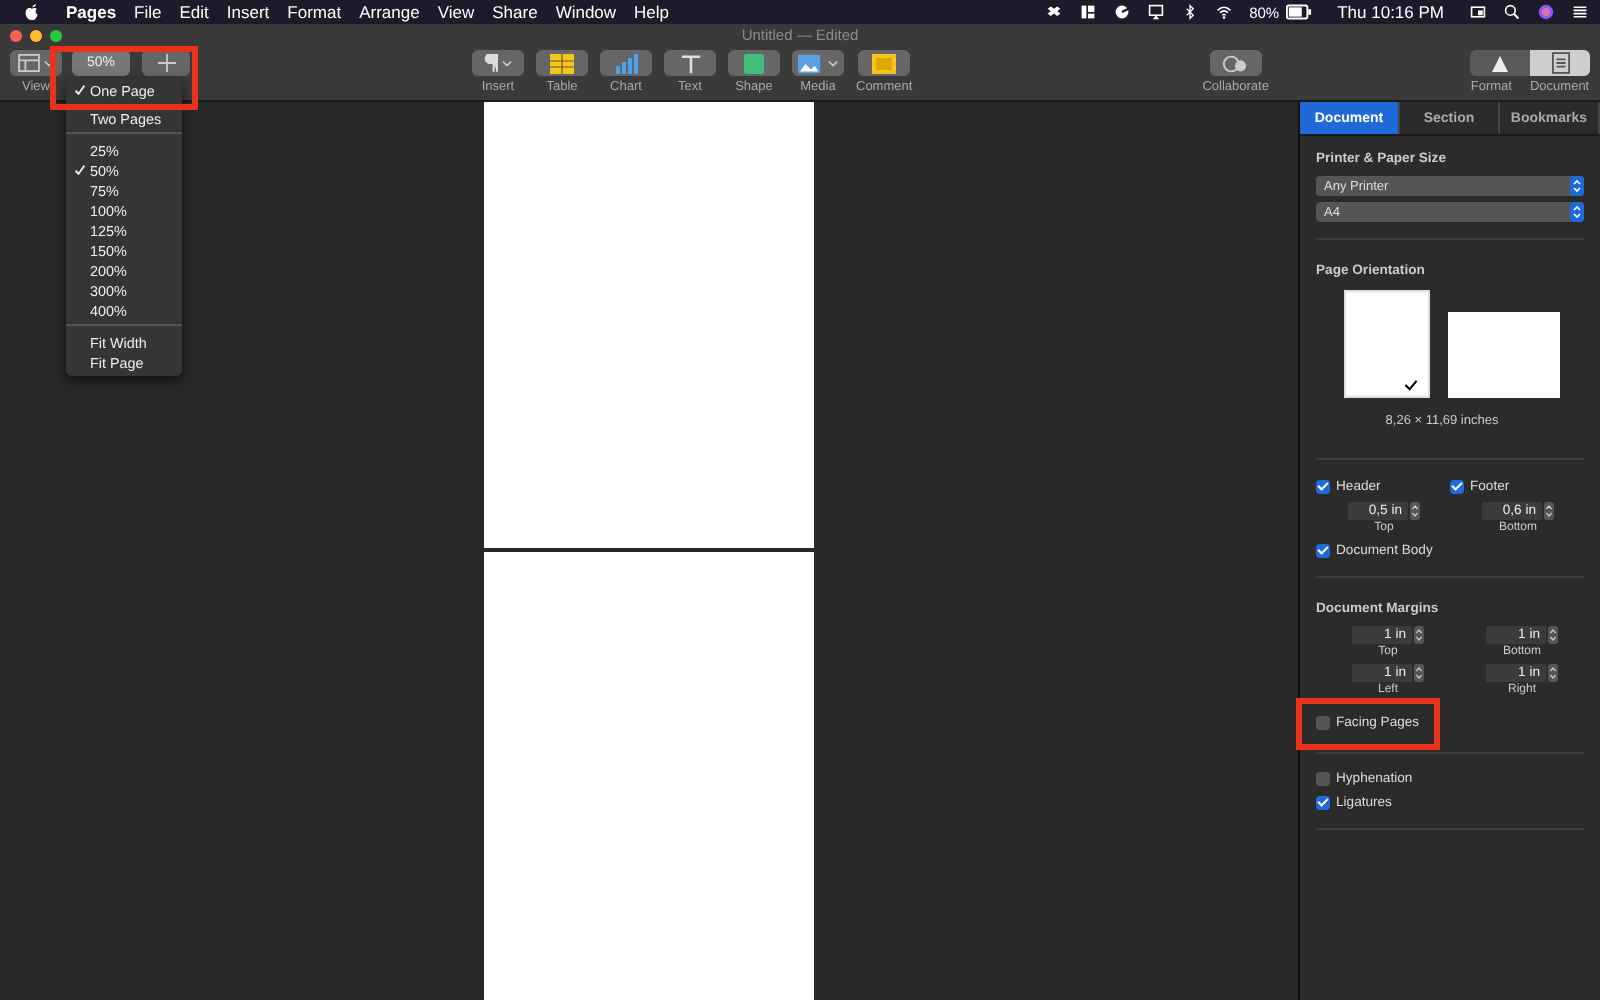 This screenshot has height=1000, width=1600. I want to click on collaborate-button, so click(1235, 63).